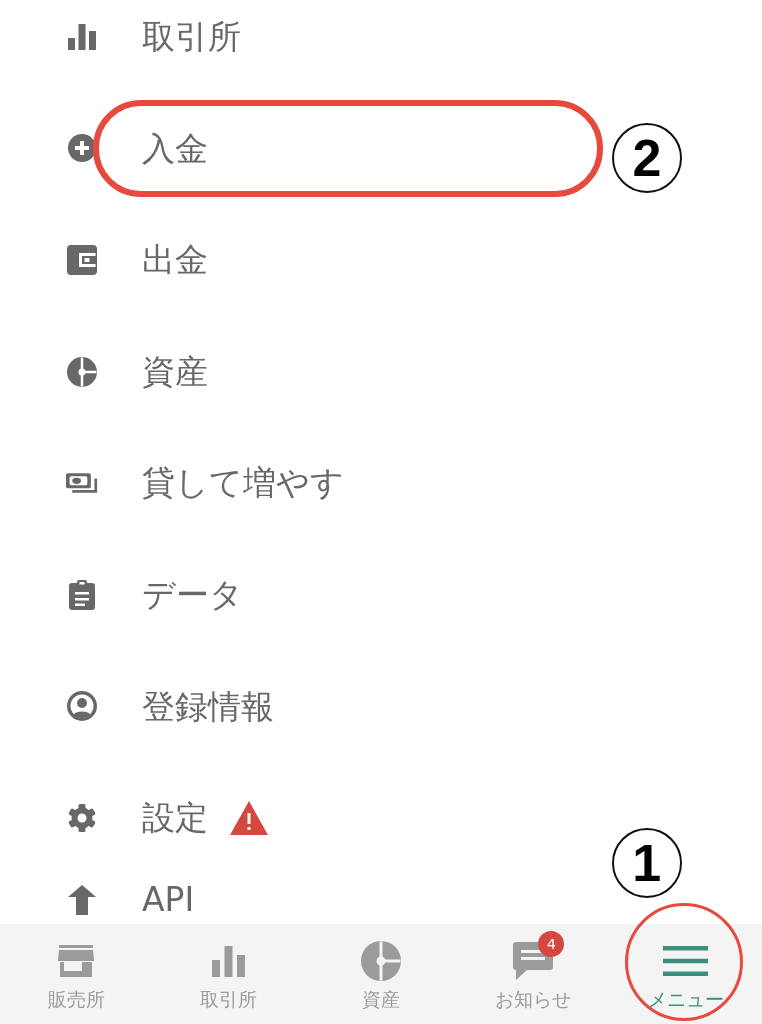  I want to click on menu-item: 資産, so click(137, 371).